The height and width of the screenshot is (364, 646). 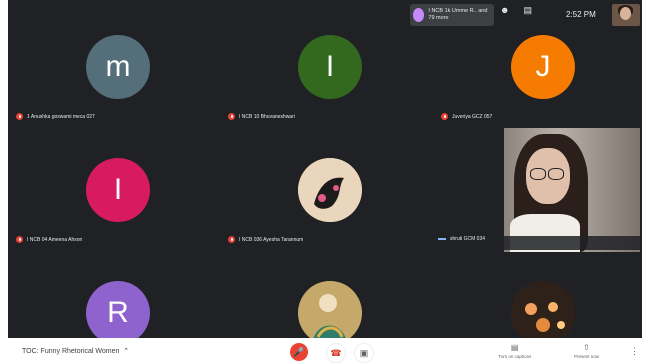 What do you see at coordinates (515, 356) in the screenshot?
I see `captions-label: Turn on captions` at bounding box center [515, 356].